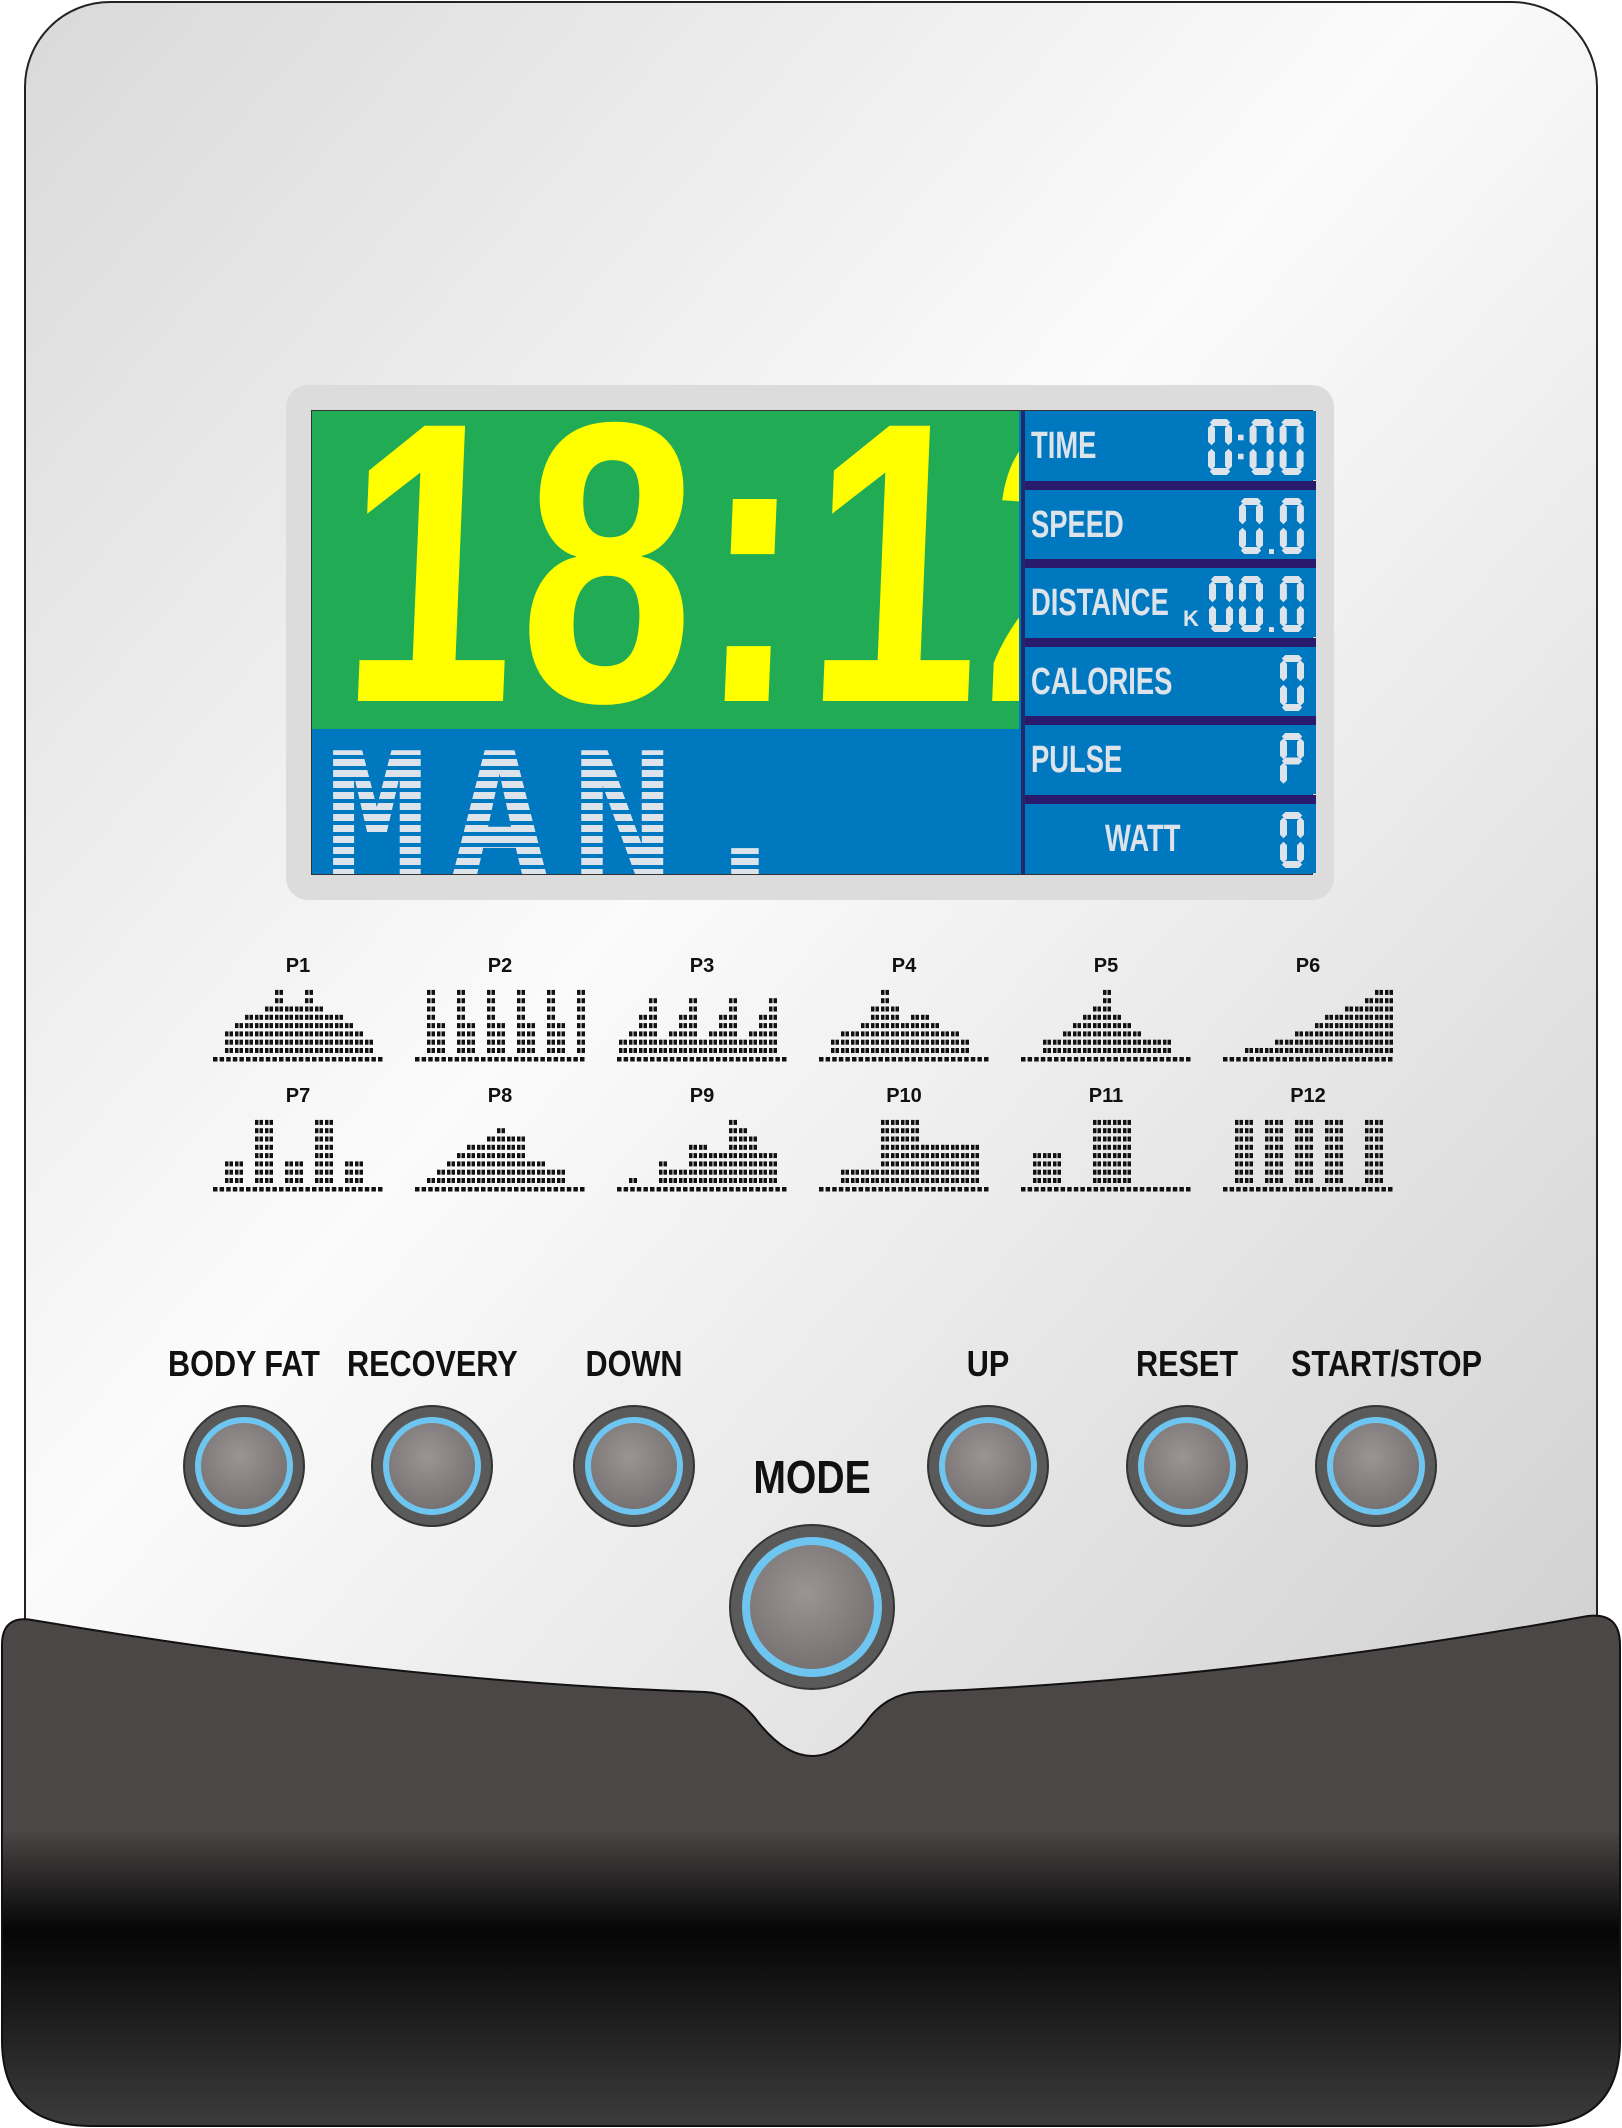 The image size is (1622, 2128). What do you see at coordinates (244, 1466) in the screenshot?
I see `body-fat-button` at bounding box center [244, 1466].